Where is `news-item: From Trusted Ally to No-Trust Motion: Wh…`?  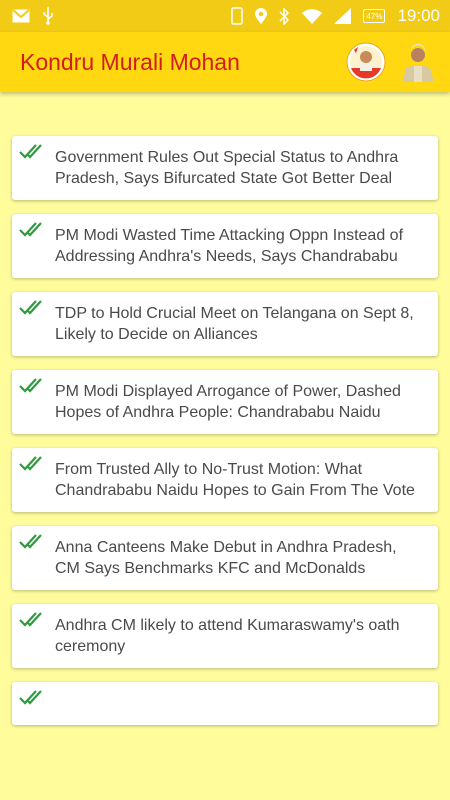 news-item: From Trusted Ally to No-Trust Motion: Wh… is located at coordinates (225, 480).